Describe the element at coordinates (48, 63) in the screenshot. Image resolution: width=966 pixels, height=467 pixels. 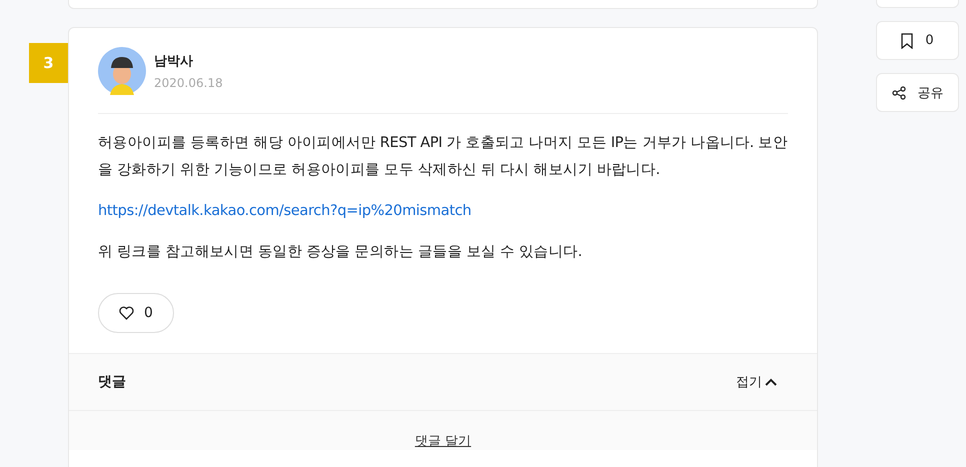
I see `answer-number: 3` at that location.